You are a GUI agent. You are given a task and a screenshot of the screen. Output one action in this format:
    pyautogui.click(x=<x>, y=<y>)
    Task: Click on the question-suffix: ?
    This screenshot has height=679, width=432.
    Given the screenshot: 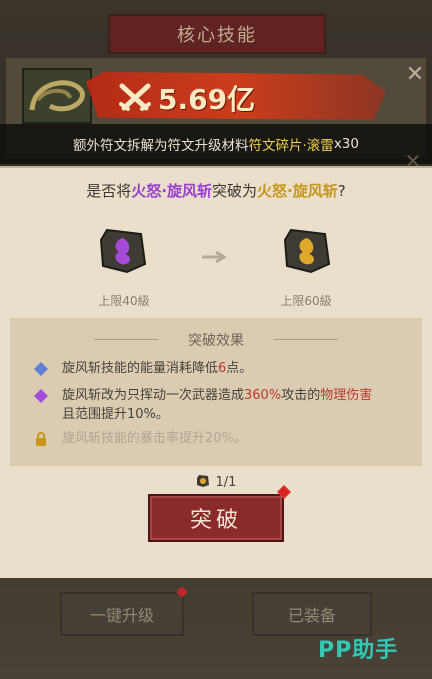 What is the action you would take?
    pyautogui.click(x=341, y=191)
    